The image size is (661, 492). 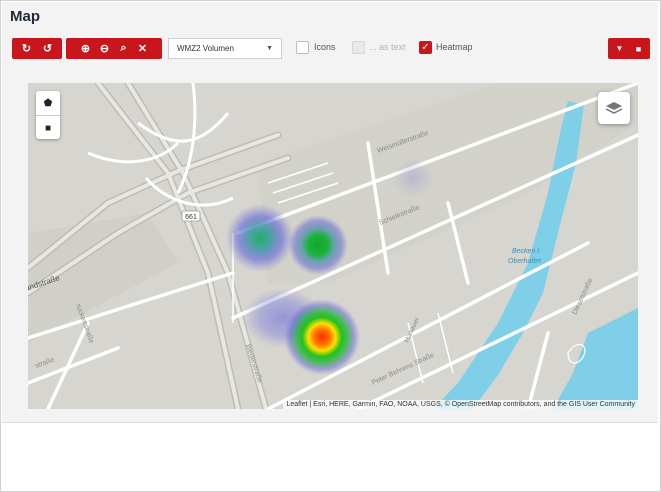 I want to click on draw-controls: ⬟ ■, so click(x=48, y=115).